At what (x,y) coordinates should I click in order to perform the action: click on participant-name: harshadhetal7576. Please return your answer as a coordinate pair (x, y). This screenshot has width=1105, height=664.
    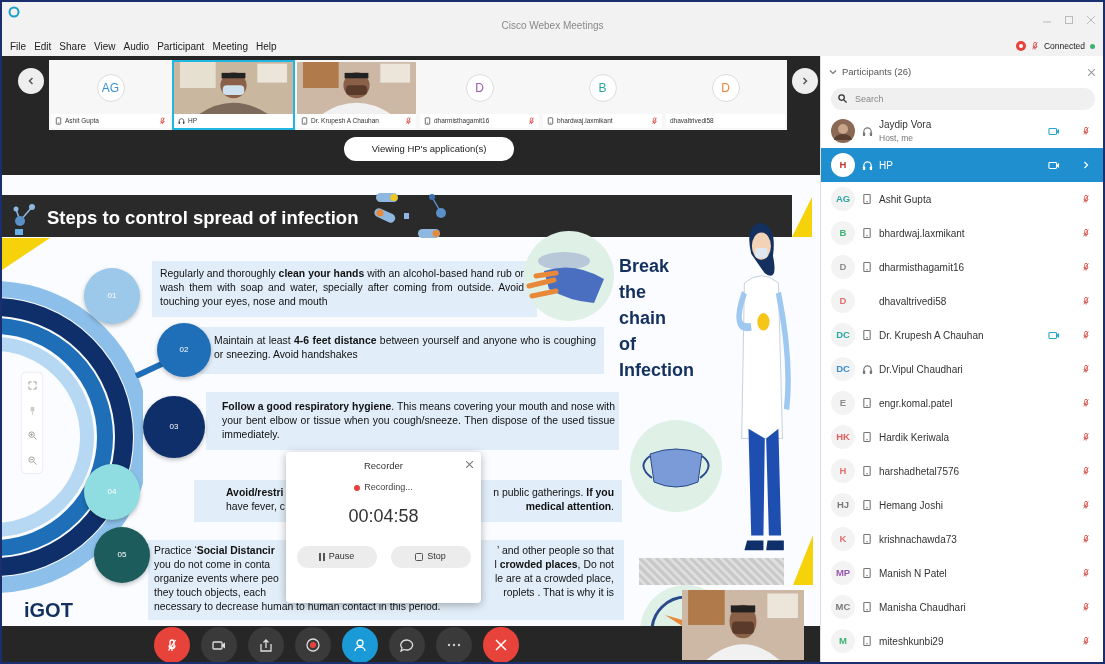
    Looking at the image, I should click on (919, 471).